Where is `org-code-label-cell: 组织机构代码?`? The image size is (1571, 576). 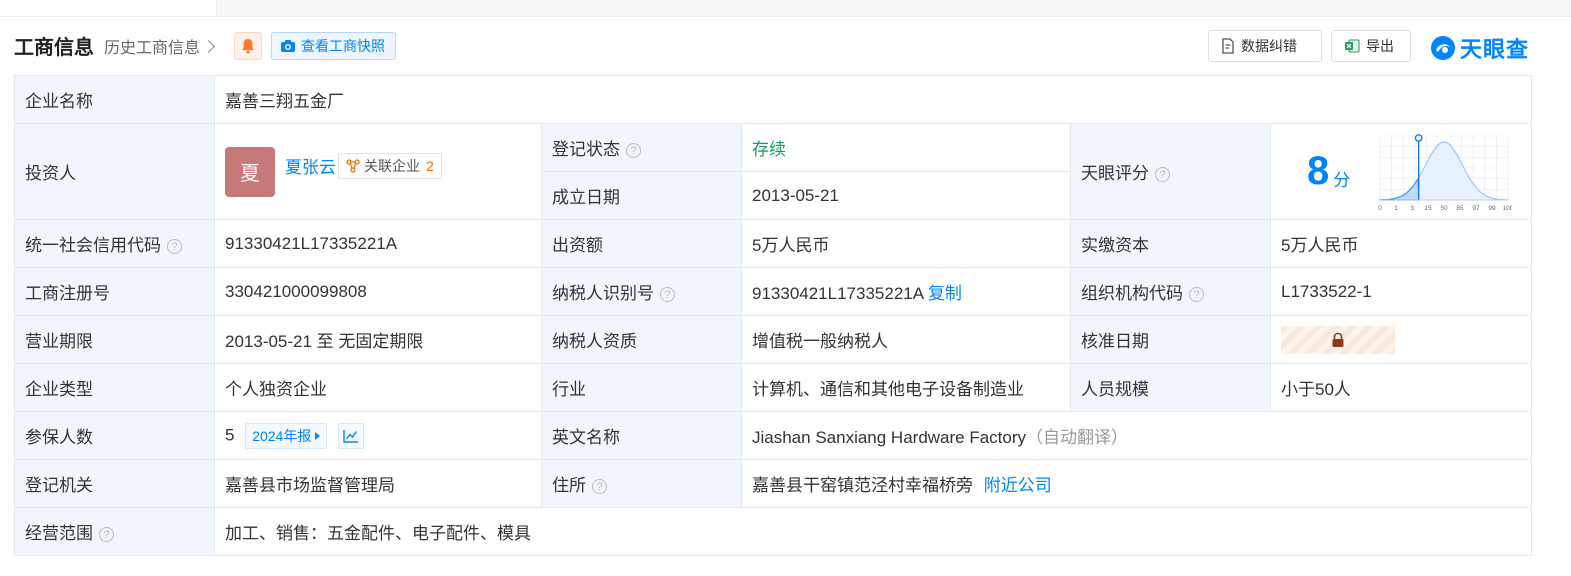
org-code-label-cell: 组织机构代码? is located at coordinates (1170, 291).